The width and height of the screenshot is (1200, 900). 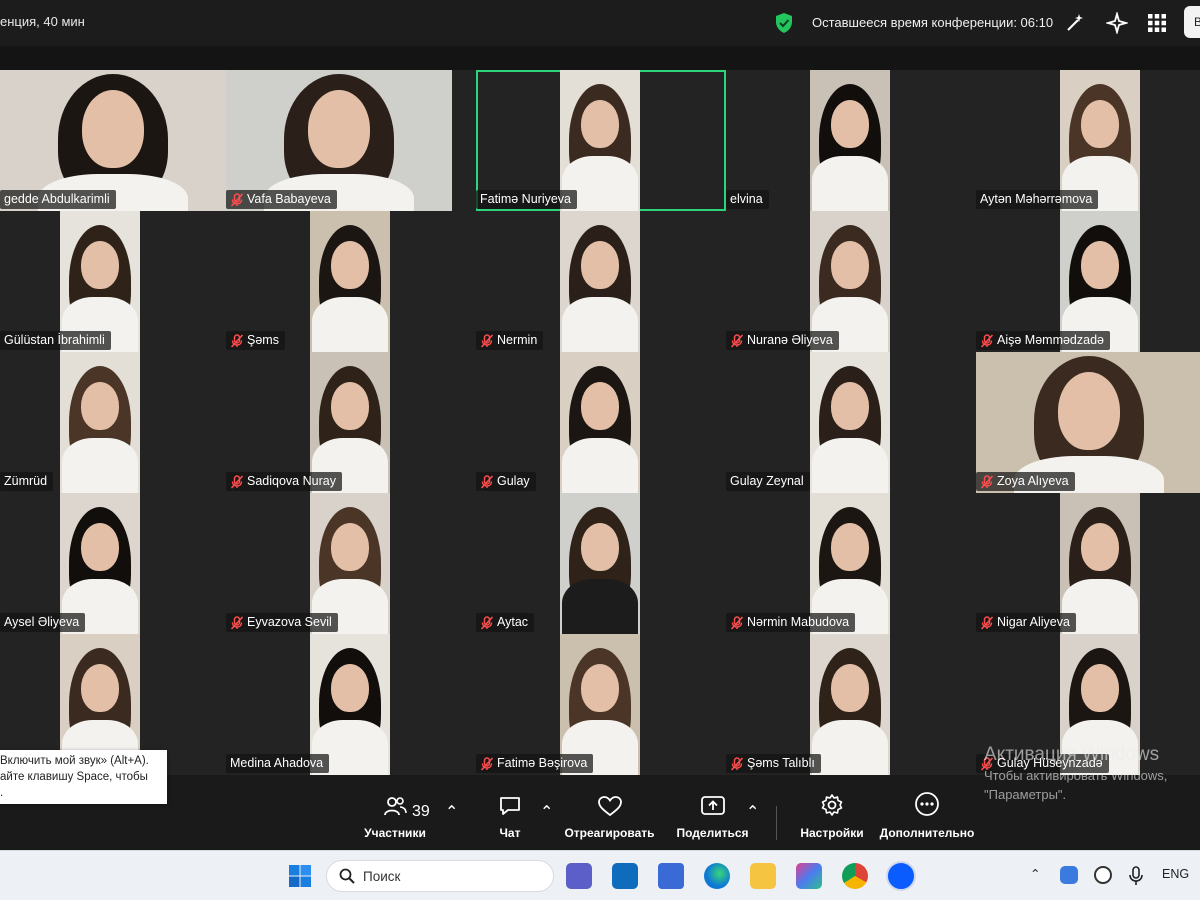 What do you see at coordinates (851, 422) in the screenshot?
I see `participant-tile: Gulay Zeynal` at bounding box center [851, 422].